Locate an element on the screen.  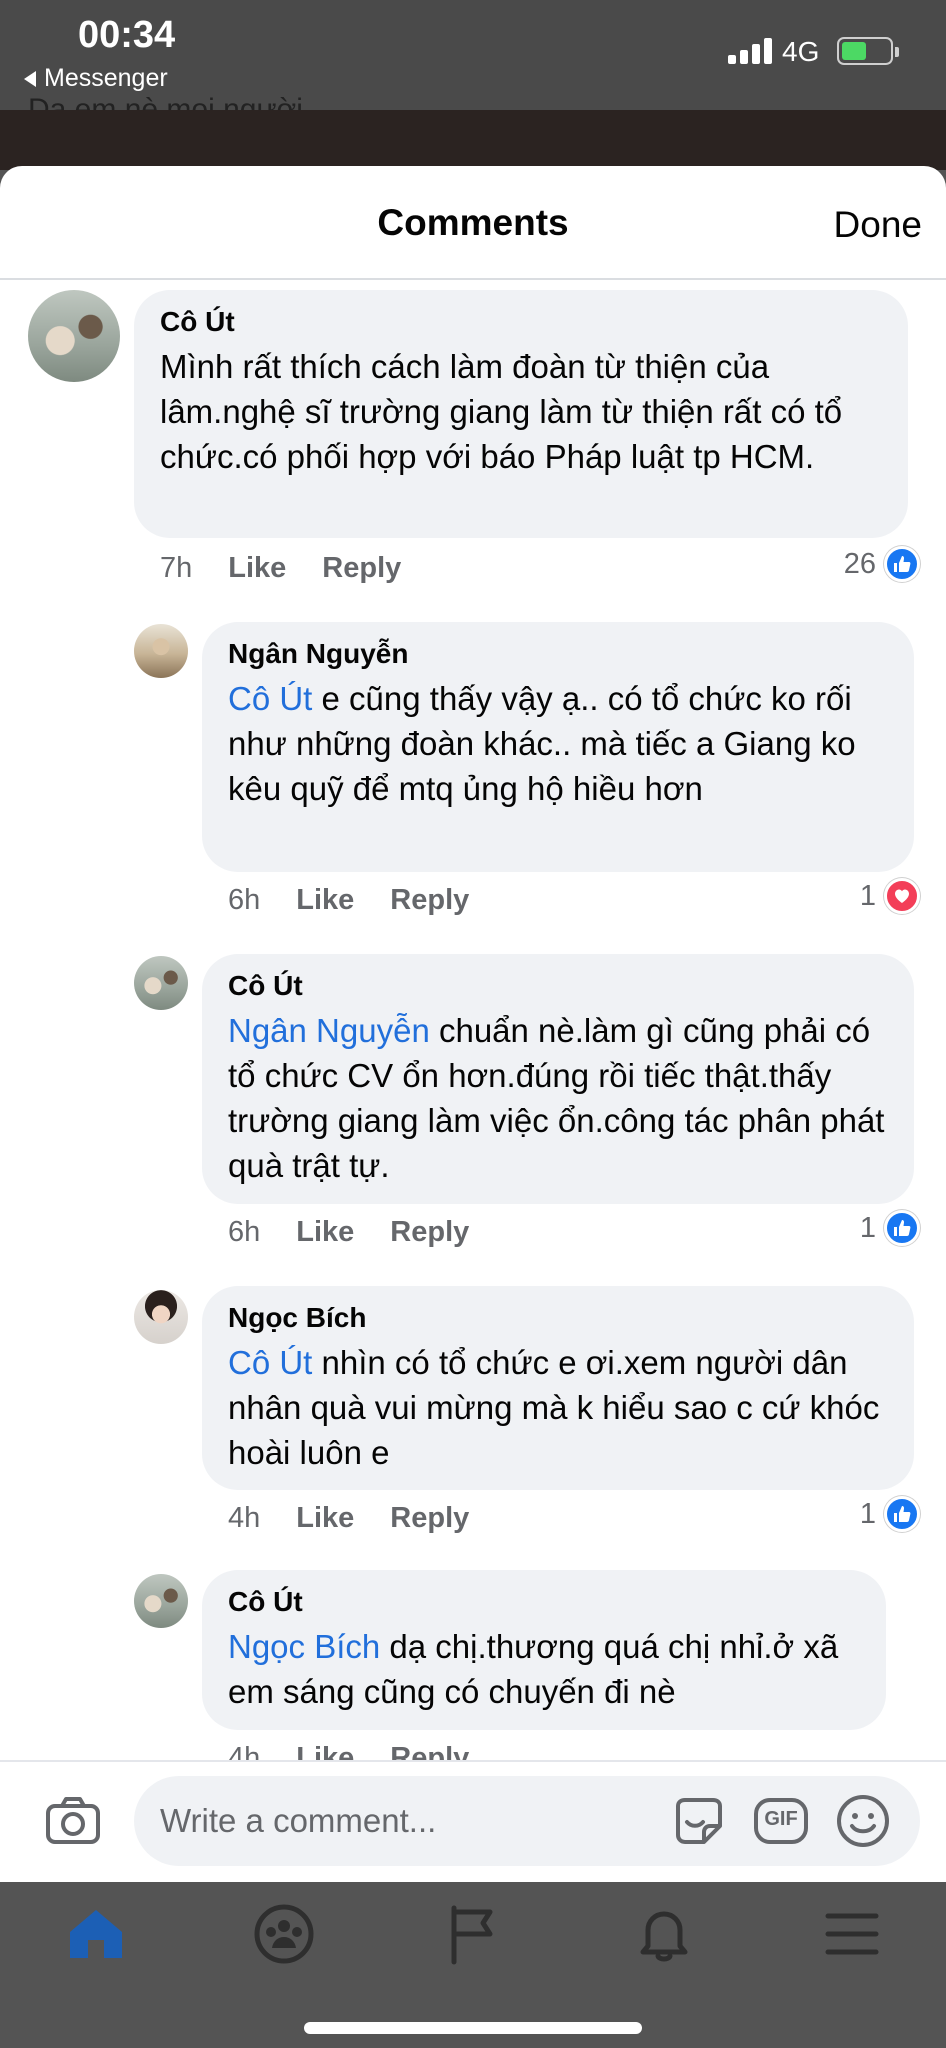
network-type: 4G is located at coordinates (801, 51).